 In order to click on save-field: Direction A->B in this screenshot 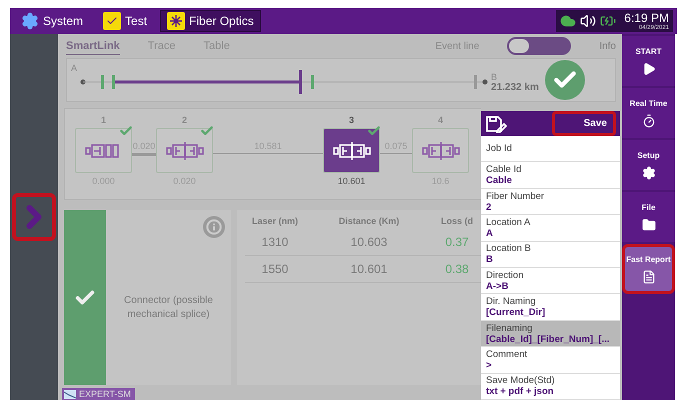, I will do `click(550, 281)`.